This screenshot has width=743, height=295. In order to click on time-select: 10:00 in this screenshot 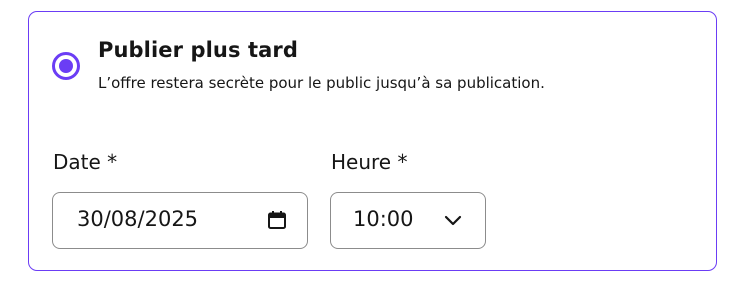, I will do `click(408, 220)`.